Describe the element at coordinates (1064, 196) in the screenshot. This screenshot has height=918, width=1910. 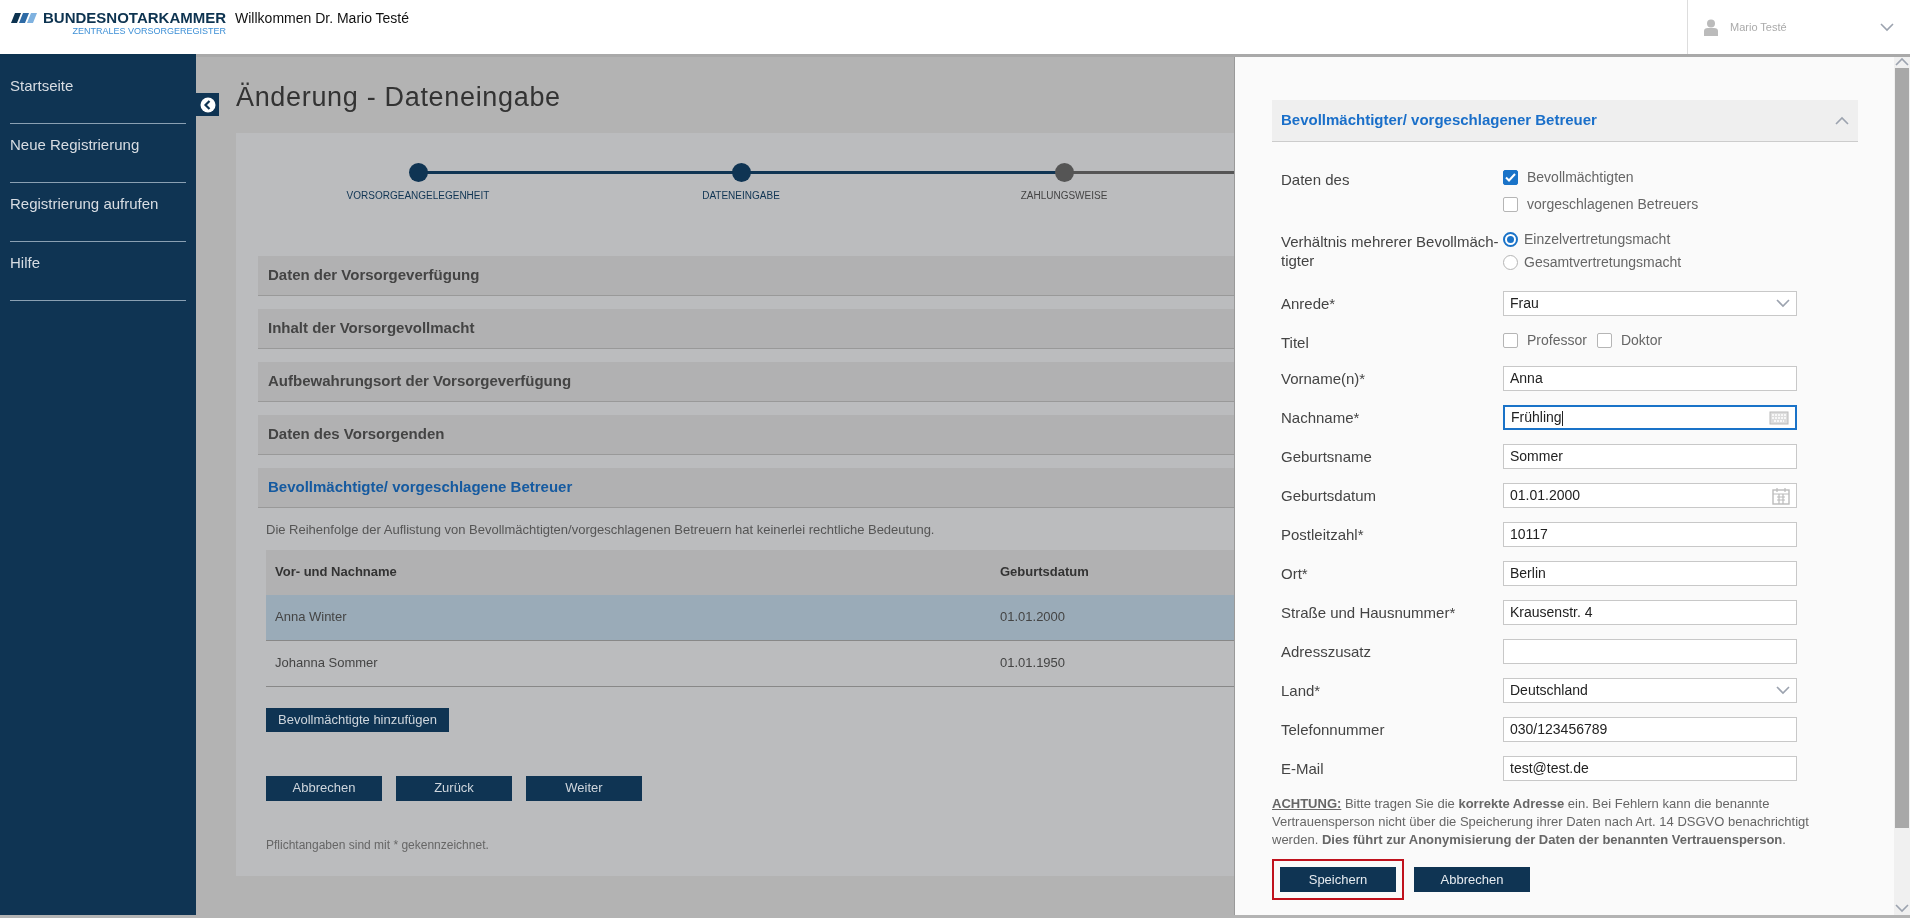
I see `step-label: ZAHLUNGSWEISE` at that location.